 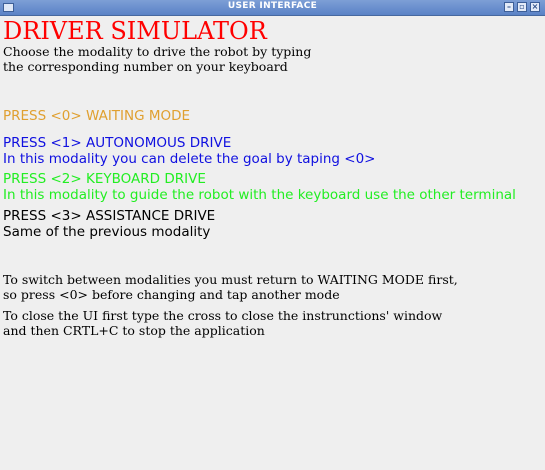 I want to click on maximize-icon: ▫, so click(x=522, y=7).